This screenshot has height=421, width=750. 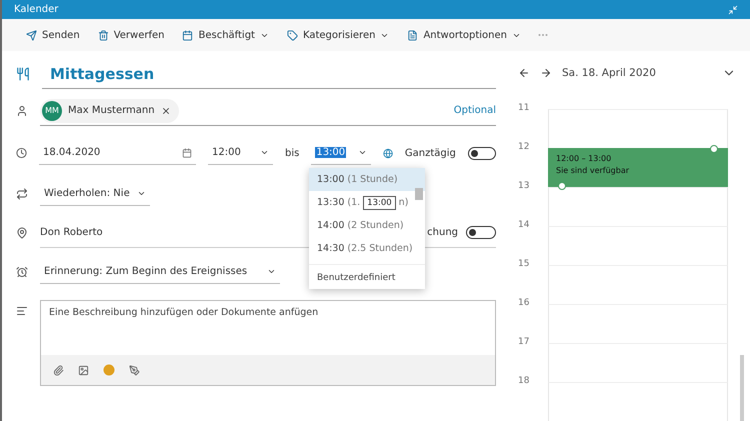 What do you see at coordinates (524, 382) in the screenshot?
I see `hour-label: 18` at bounding box center [524, 382].